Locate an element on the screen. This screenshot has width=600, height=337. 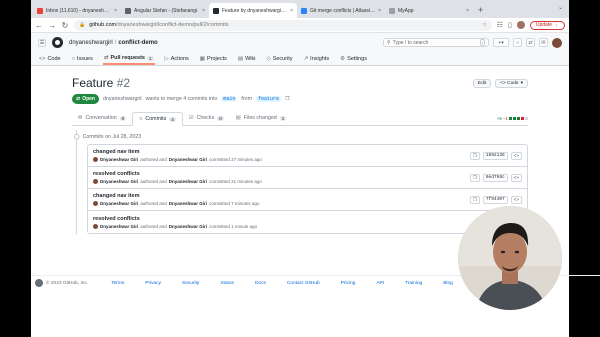
github-logo-icon is located at coordinates (57, 42).